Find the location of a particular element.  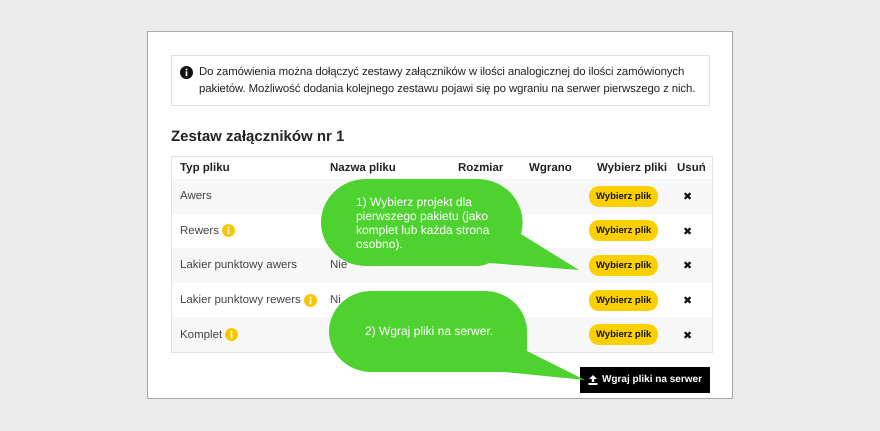

column-header: Wybierz pliki is located at coordinates (632, 168).